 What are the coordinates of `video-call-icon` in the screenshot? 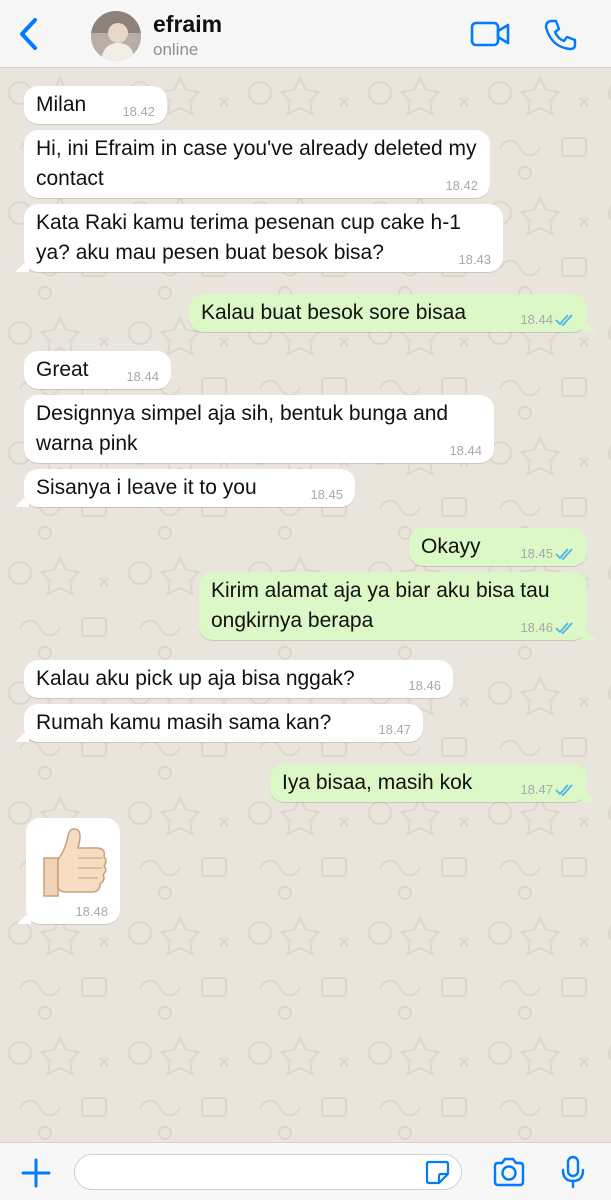 It's located at (490, 36).